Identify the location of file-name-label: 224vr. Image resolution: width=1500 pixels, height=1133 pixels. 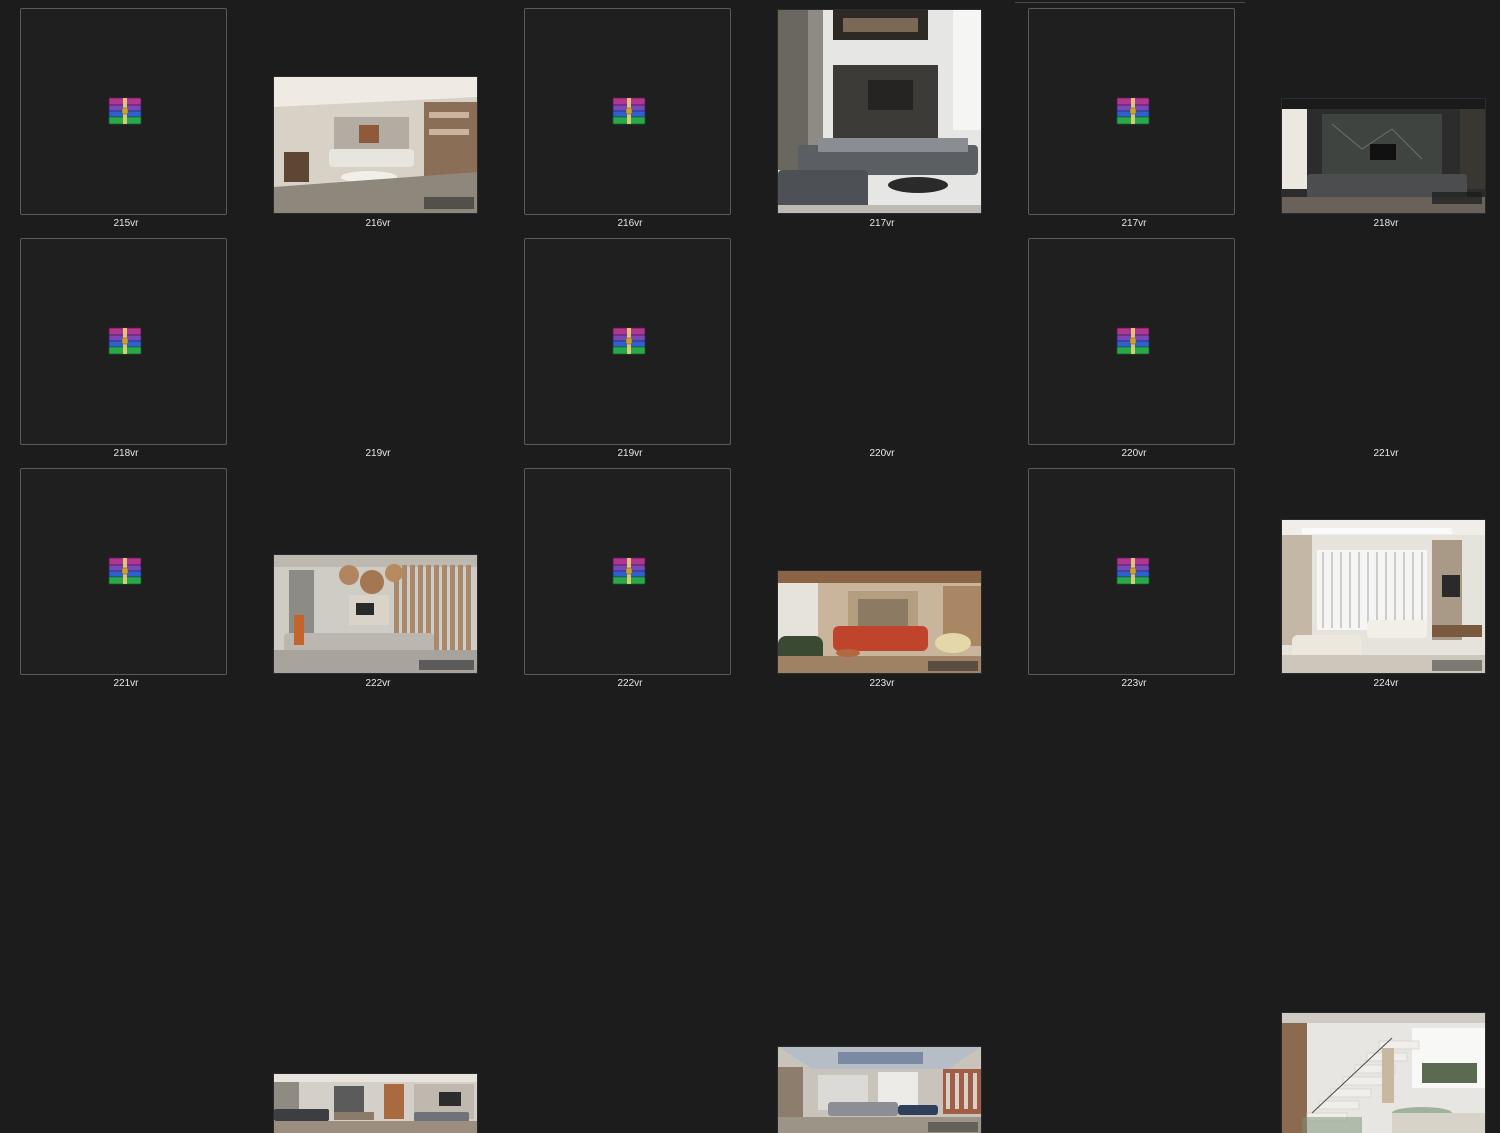
(1386, 683).